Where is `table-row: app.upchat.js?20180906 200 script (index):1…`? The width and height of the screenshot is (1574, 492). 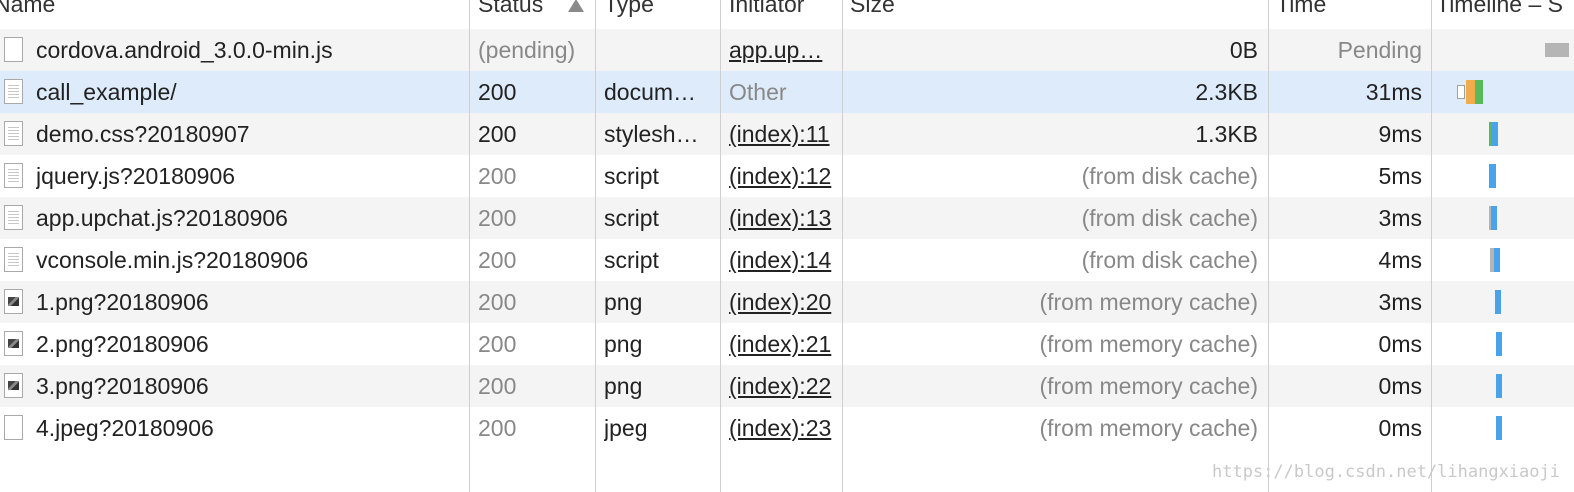 table-row: app.upchat.js?20180906 200 script (index):1… is located at coordinates (787, 218).